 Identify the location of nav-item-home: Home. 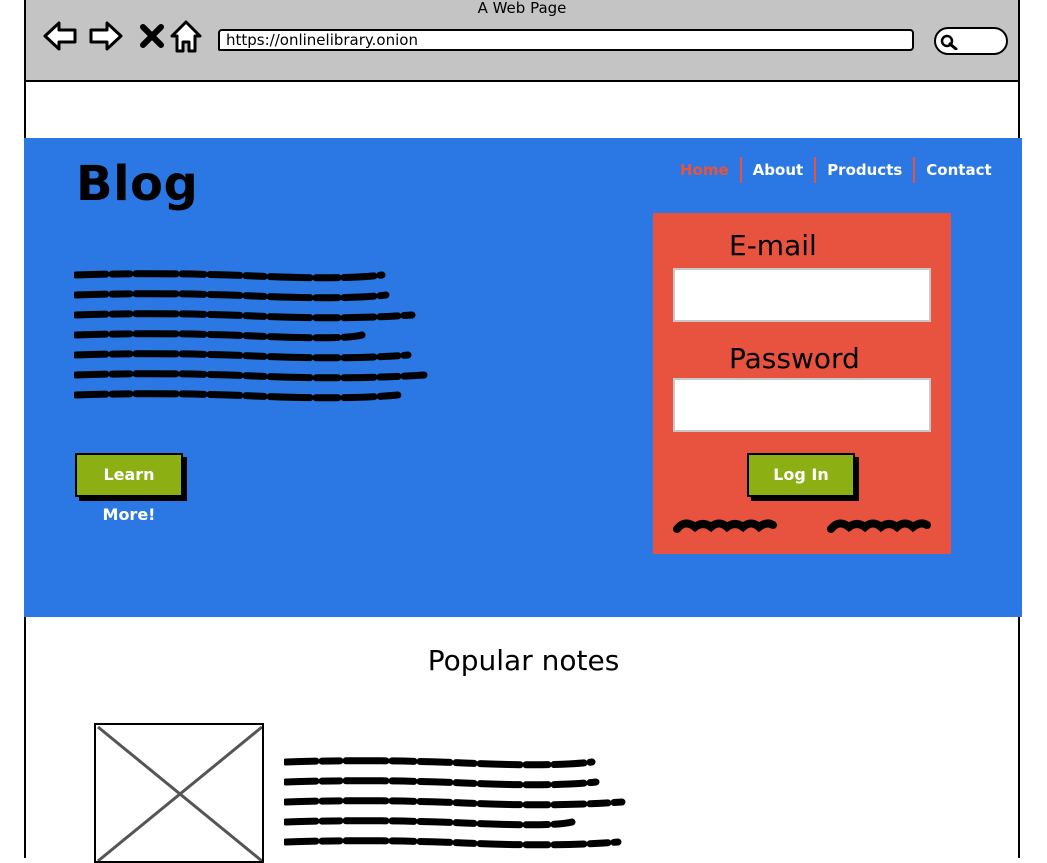
(704, 170).